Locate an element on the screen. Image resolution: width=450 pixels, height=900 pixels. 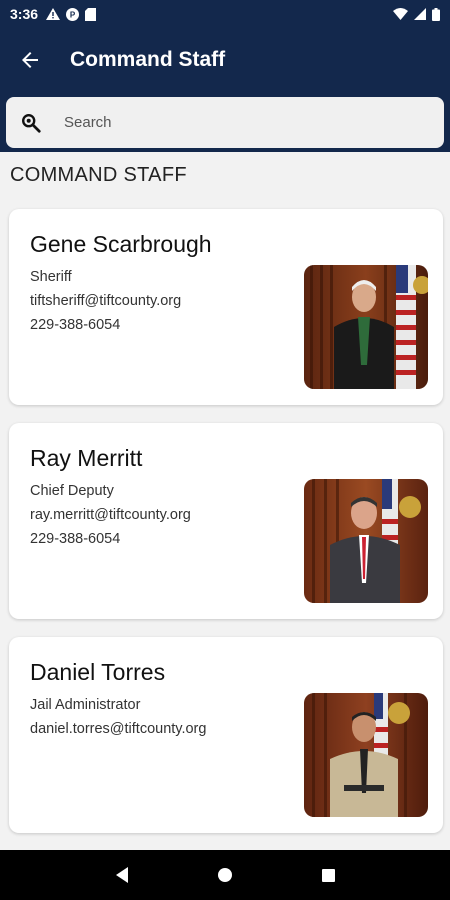
staff-email: ray.merritt@tiftcounty.org is located at coordinates (110, 515).